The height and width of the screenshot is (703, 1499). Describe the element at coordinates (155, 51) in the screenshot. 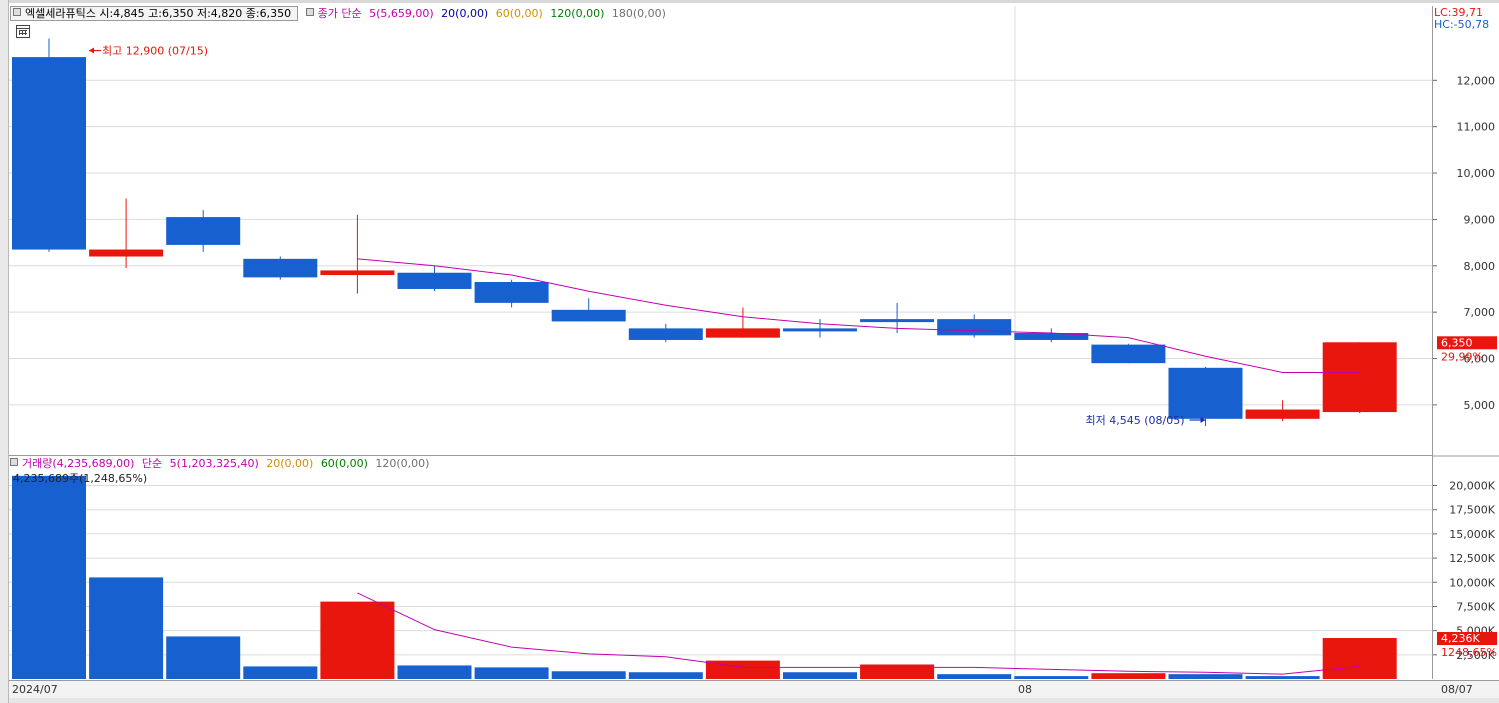

I see `high-annotation: 최고 12,900 (07/15)` at that location.